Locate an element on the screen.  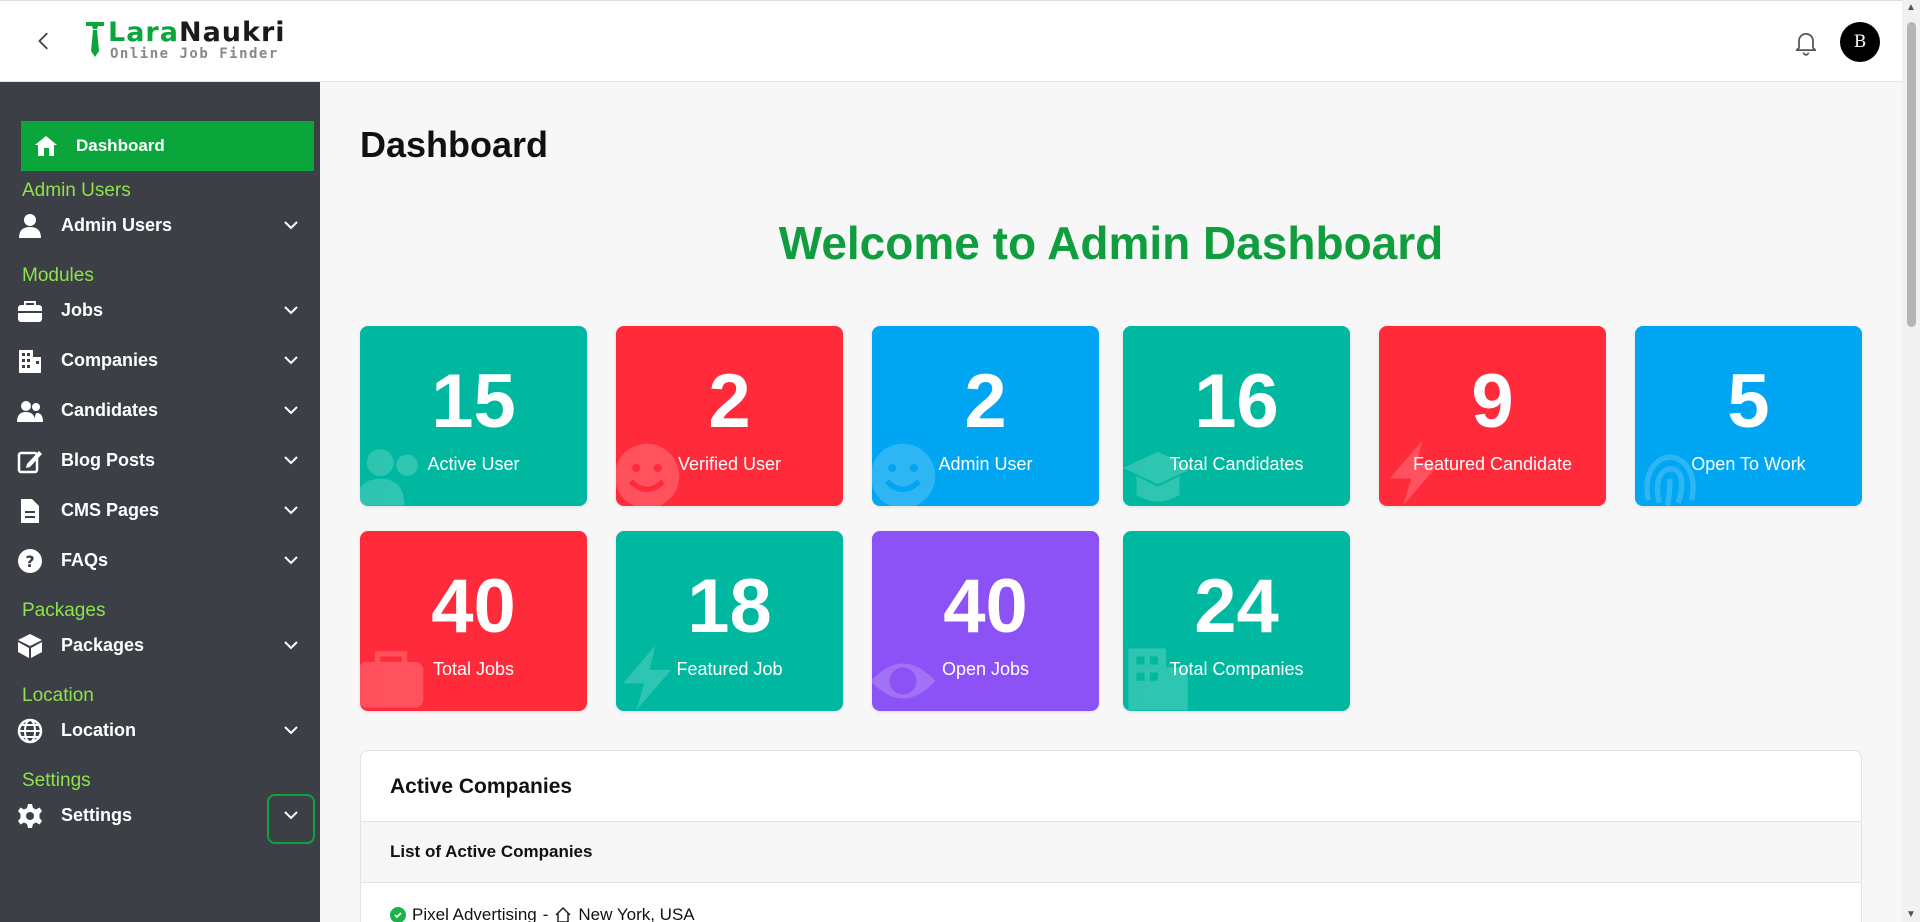
sidebar-item-admin-users: Admin Users is located at coordinates (160, 226).